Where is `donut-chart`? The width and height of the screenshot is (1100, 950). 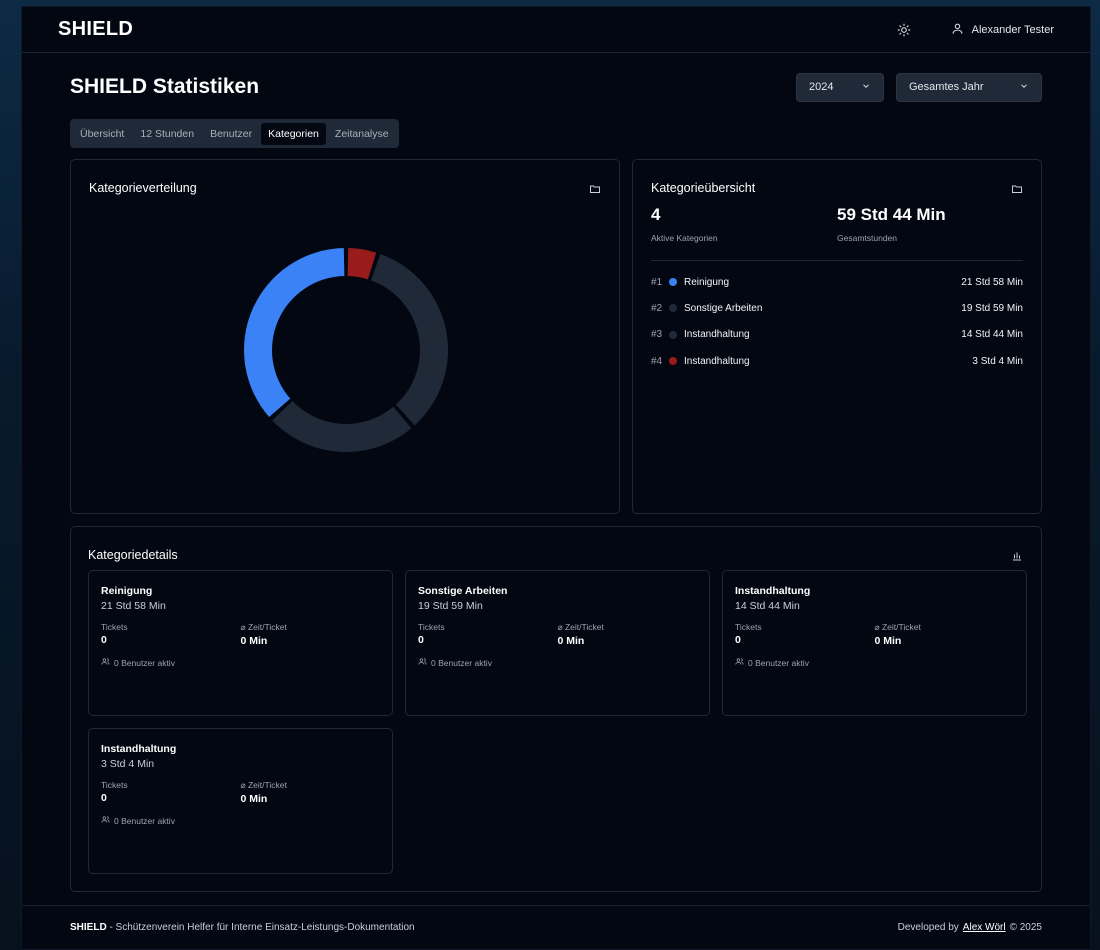 donut-chart is located at coordinates (345, 350).